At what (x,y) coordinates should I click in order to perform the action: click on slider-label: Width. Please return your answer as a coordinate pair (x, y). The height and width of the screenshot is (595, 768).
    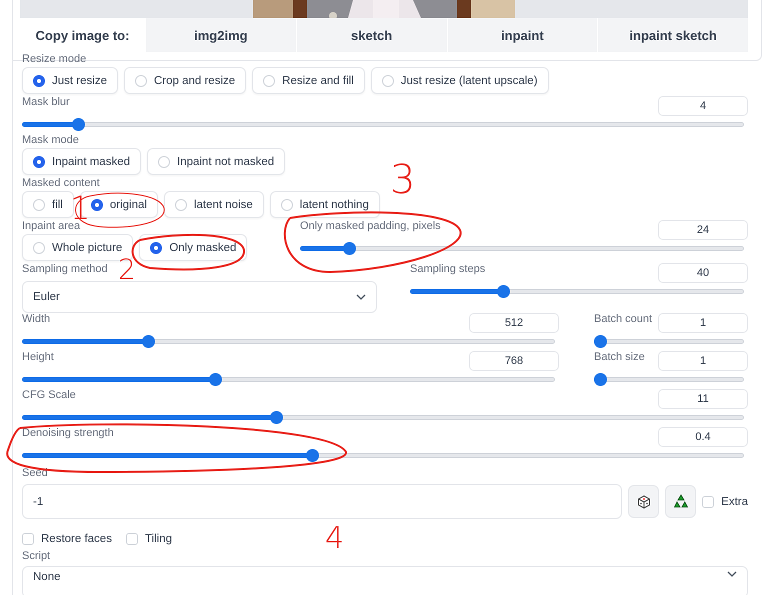
    Looking at the image, I should click on (36, 319).